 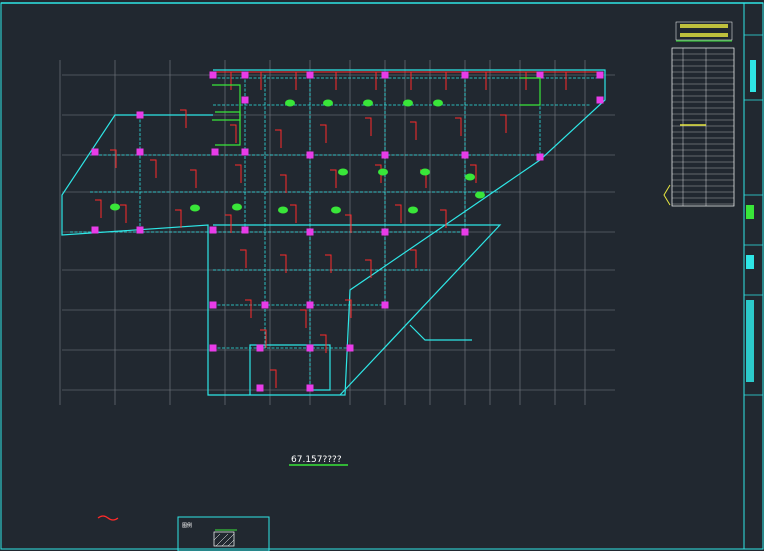 What do you see at coordinates (316, 460) in the screenshot?
I see `elevation-label: 67.157????` at bounding box center [316, 460].